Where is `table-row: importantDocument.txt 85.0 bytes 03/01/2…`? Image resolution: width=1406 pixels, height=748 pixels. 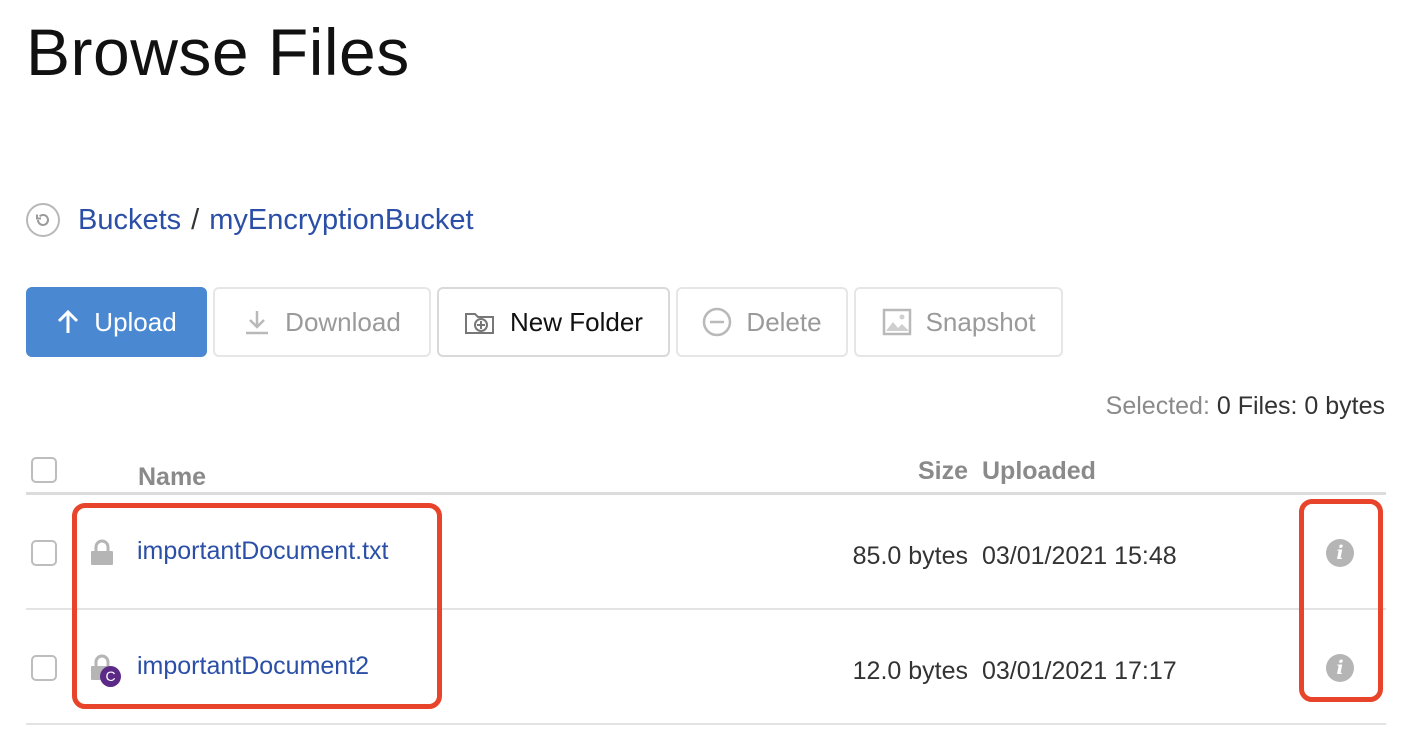 table-row: importantDocument.txt 85.0 bytes 03/01/2… is located at coordinates (706, 552).